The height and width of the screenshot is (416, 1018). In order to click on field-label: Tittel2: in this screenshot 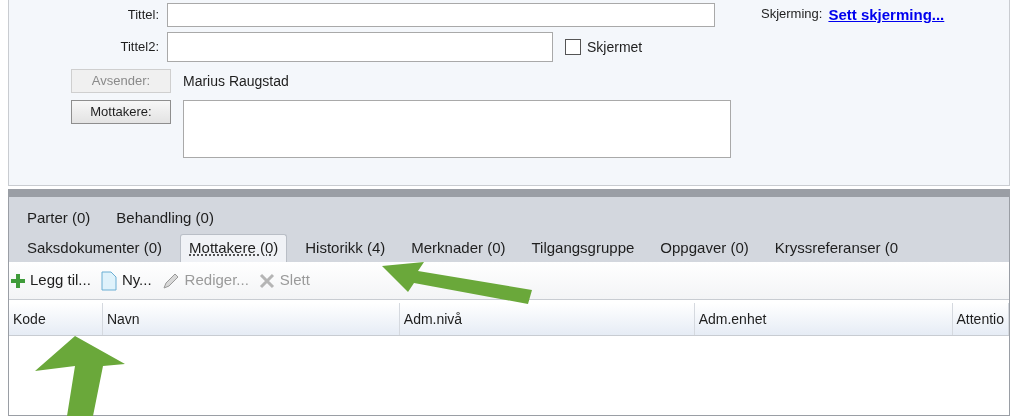, I will do `click(139, 47)`.